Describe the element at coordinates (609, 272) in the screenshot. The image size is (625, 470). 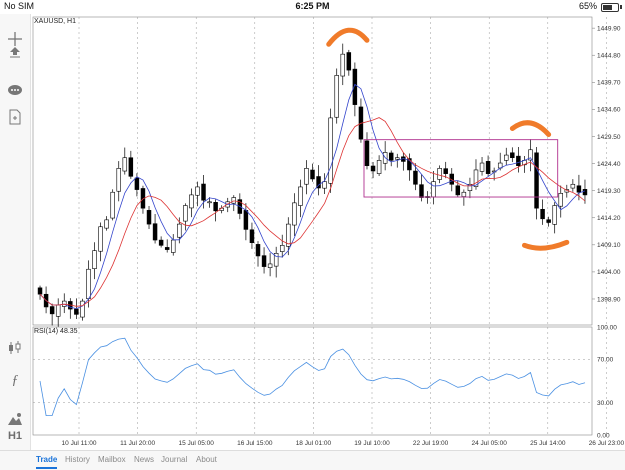
I see `price-tick-label: 1404.00` at that location.